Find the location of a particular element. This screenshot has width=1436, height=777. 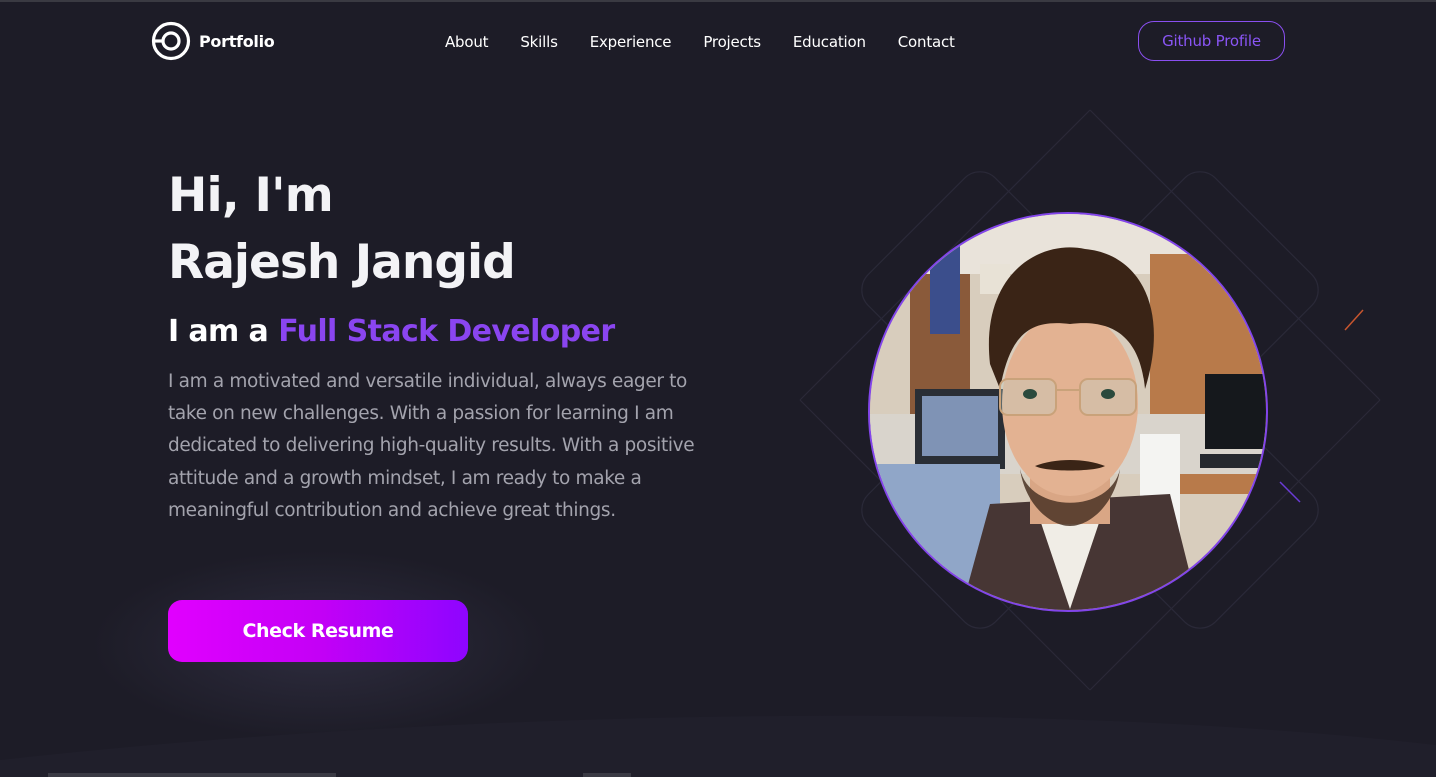

logo-text: Portfolio is located at coordinates (237, 41).